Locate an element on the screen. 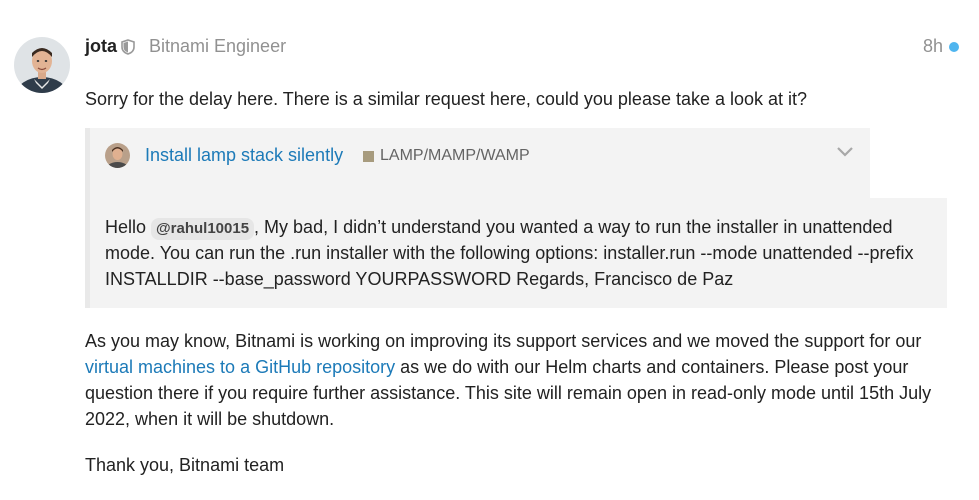 Image resolution: width=979 pixels, height=500 pixels. post-paragraph-3: Thank you, Bitnami team is located at coordinates (185, 465).